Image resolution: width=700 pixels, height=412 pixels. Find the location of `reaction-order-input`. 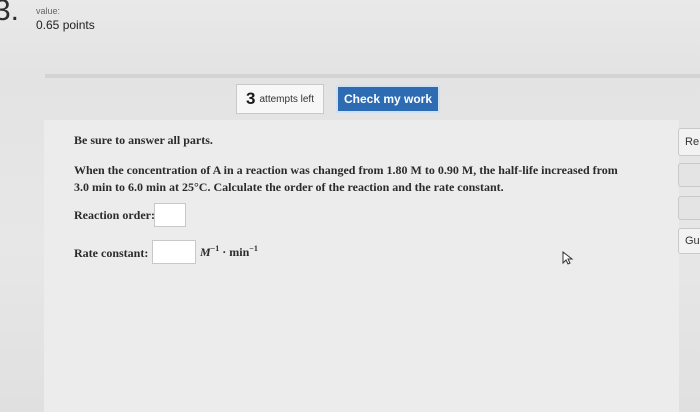

reaction-order-input is located at coordinates (170, 215).